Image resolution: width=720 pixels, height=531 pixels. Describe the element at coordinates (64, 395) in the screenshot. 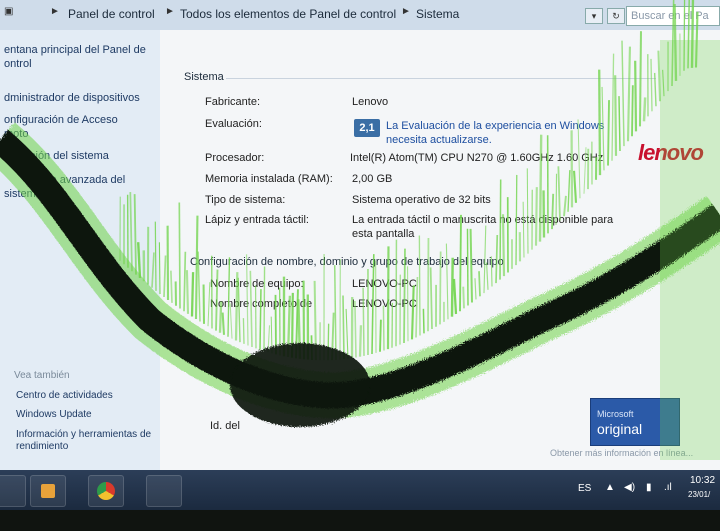

I see `action-center-link: Centro de actividades` at that location.